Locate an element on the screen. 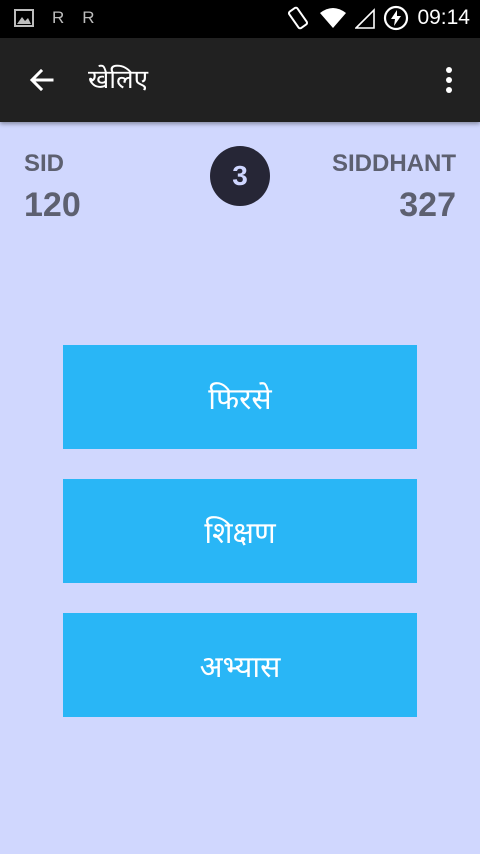  app-bar: खेलिए is located at coordinates (240, 80).